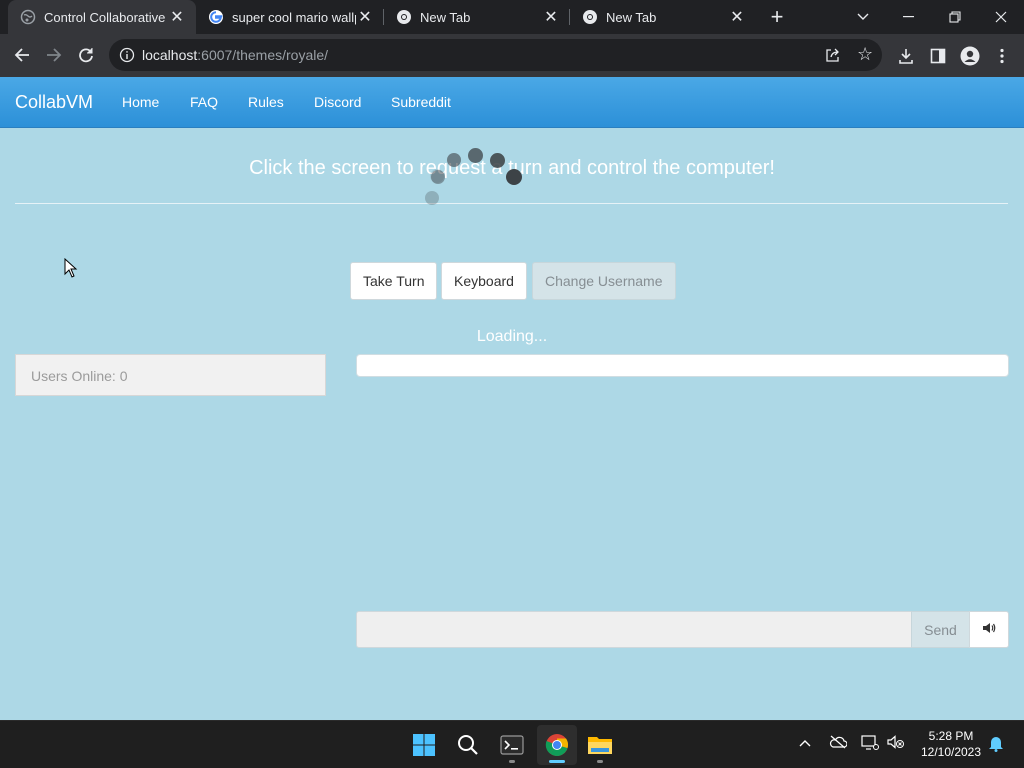  What do you see at coordinates (266, 102) in the screenshot?
I see `nav-rules: Rules` at bounding box center [266, 102].